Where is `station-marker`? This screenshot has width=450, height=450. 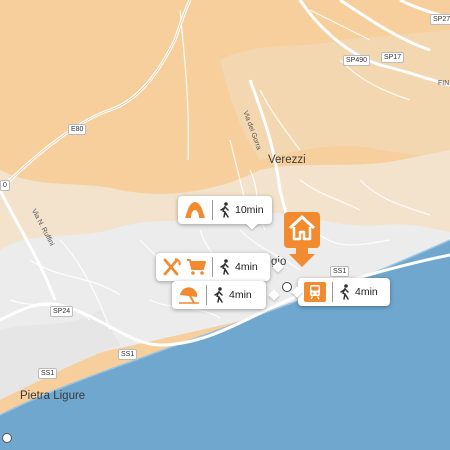 station-marker is located at coordinates (287, 287).